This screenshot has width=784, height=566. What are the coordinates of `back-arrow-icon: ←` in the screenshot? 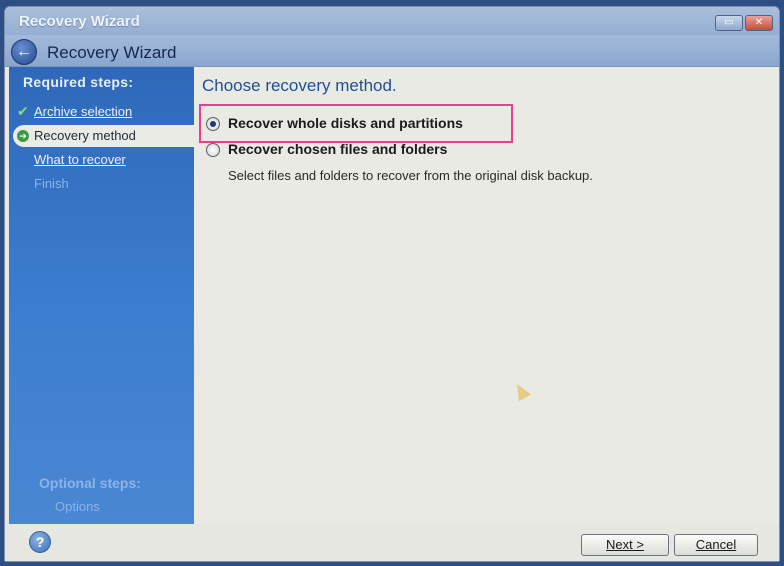 It's located at (24, 52).